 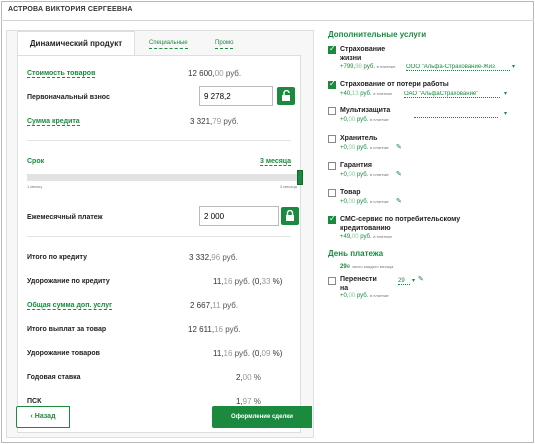 What do you see at coordinates (267, 20) in the screenshot?
I see `title-divider` at bounding box center [267, 20].